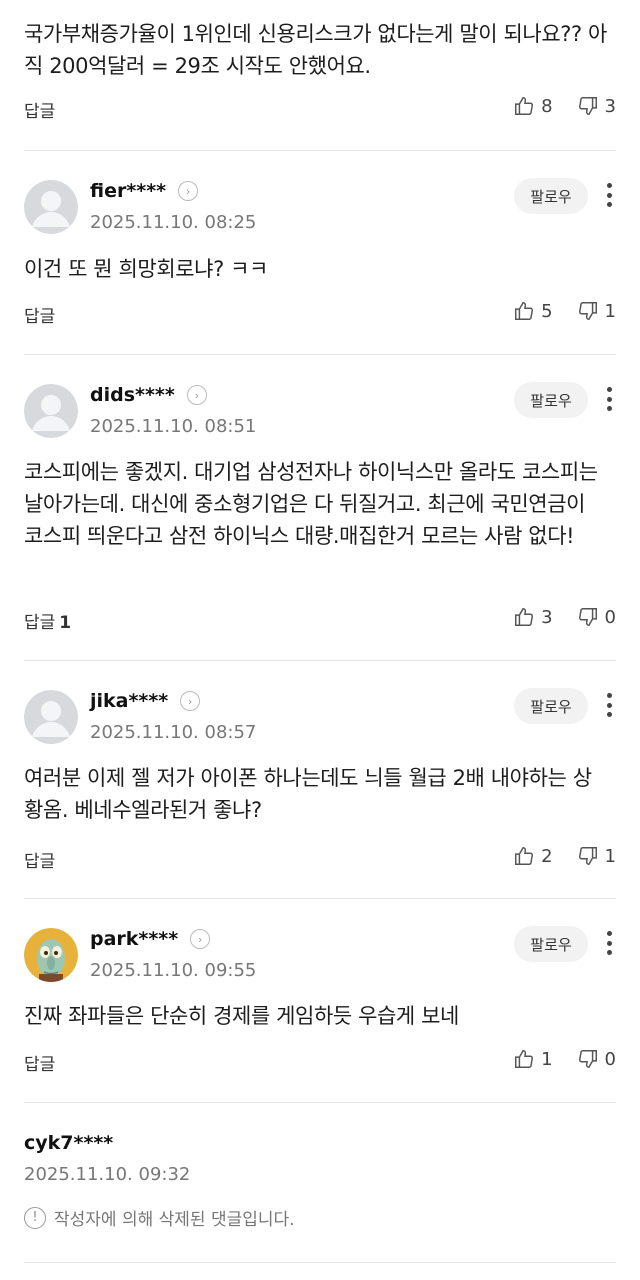 The height and width of the screenshot is (1280, 640). Describe the element at coordinates (144, 191) in the screenshot. I see `comment-nickname: fier**** ›` at that location.